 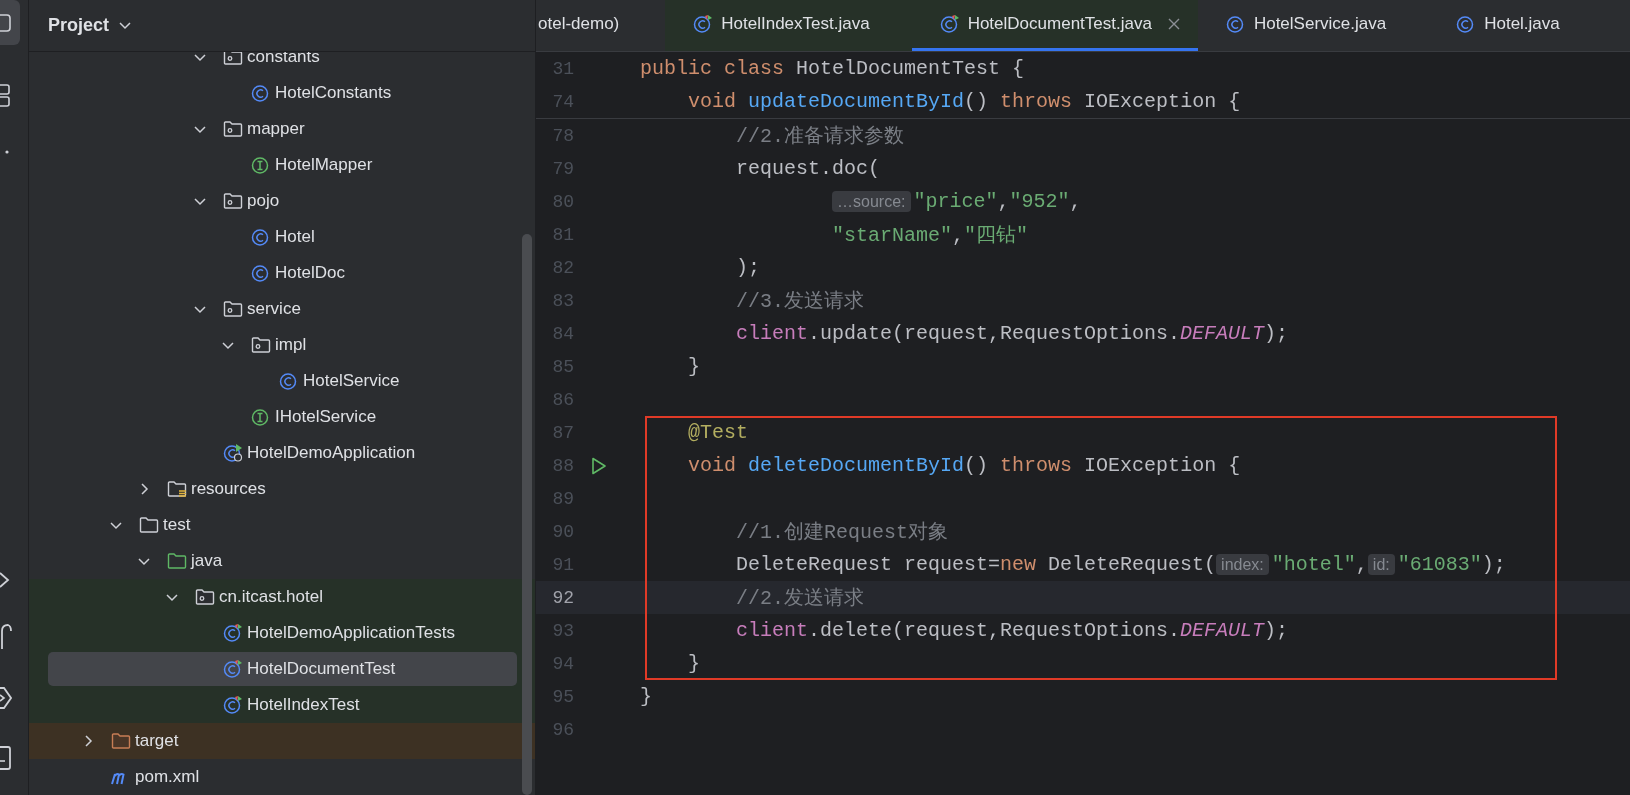 I want to click on code-line: void deleteDocumentById() throws IOException {, so click(x=964, y=465).